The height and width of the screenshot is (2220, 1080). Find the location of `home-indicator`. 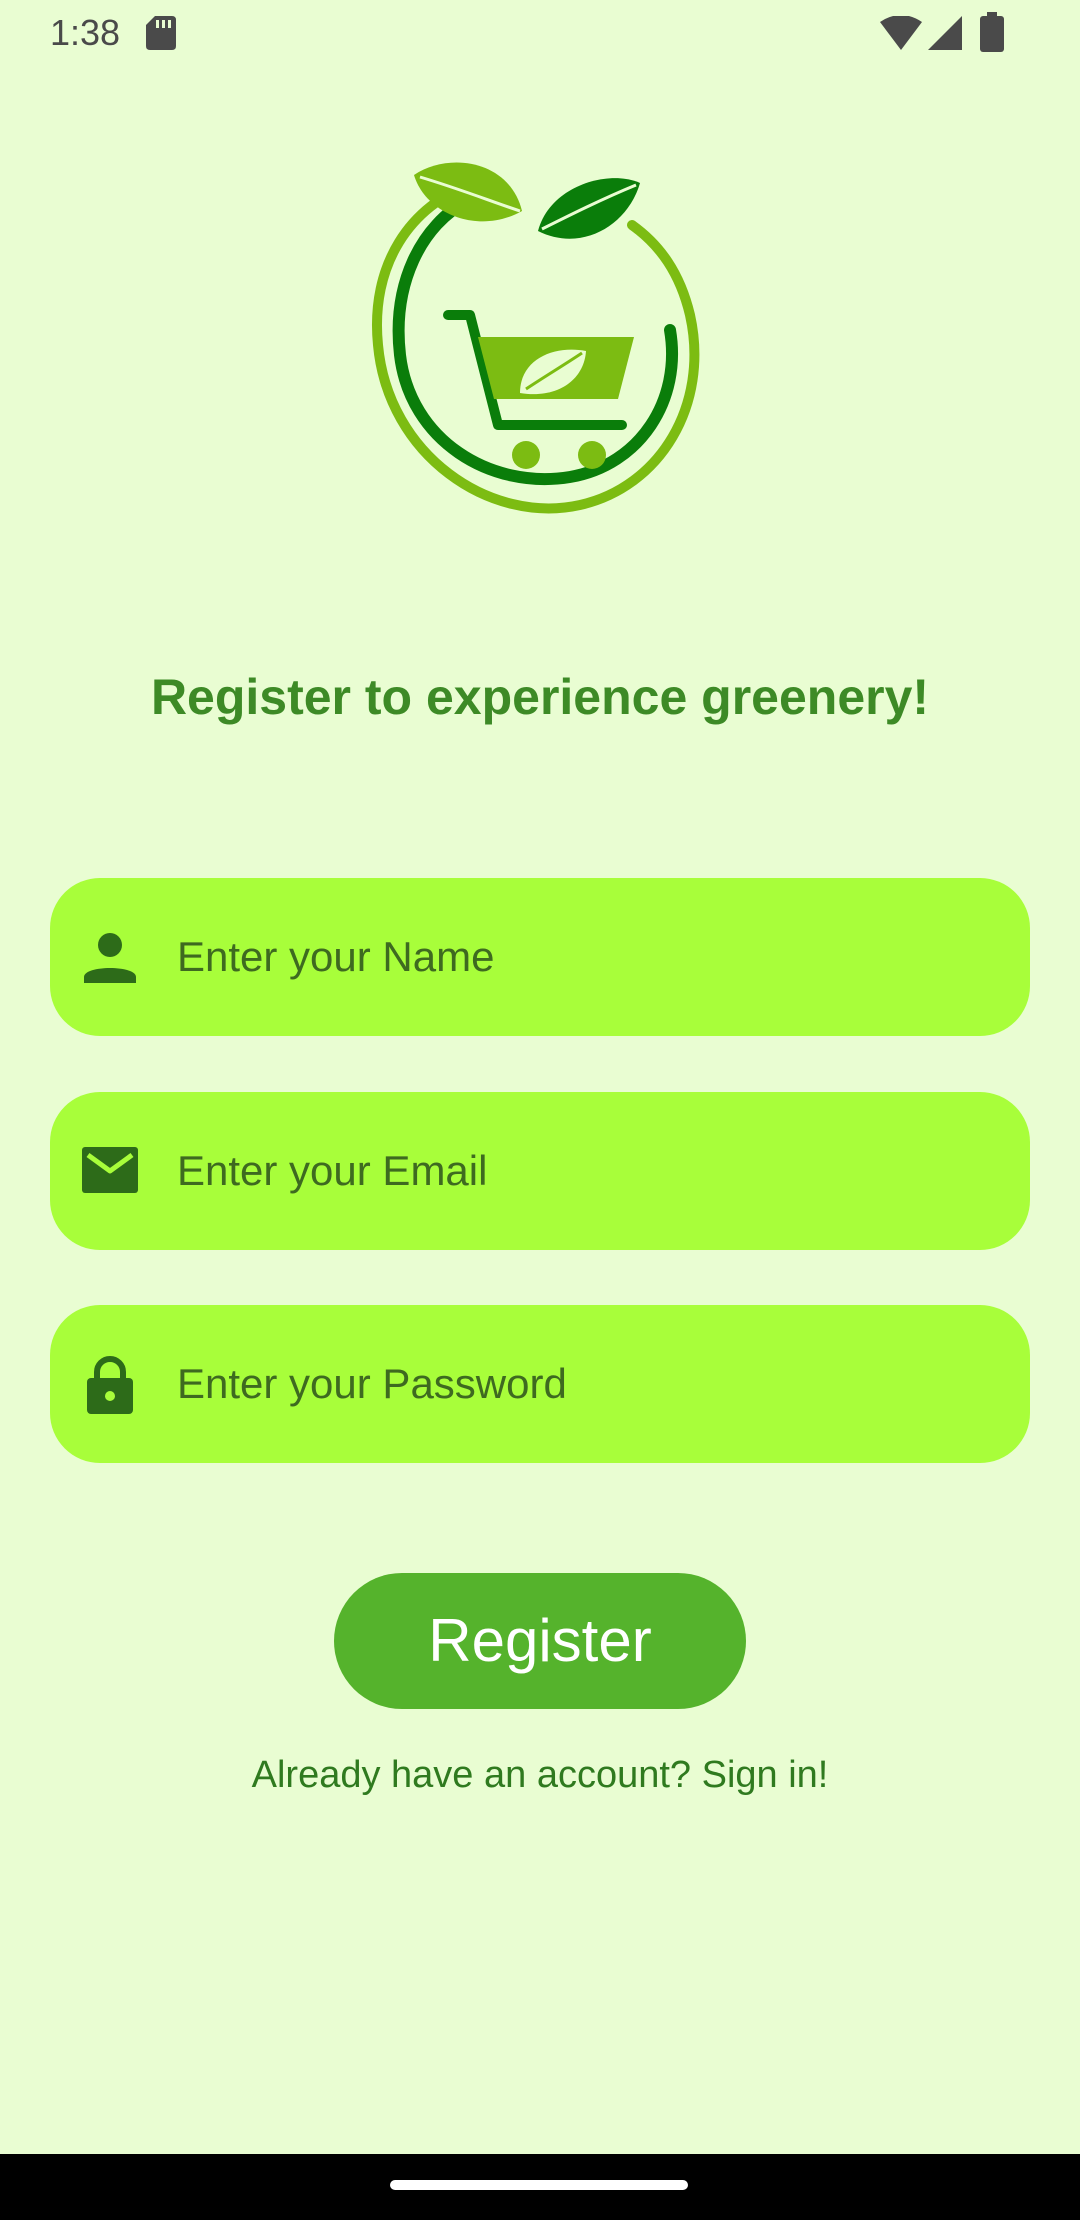

home-indicator is located at coordinates (539, 2185).